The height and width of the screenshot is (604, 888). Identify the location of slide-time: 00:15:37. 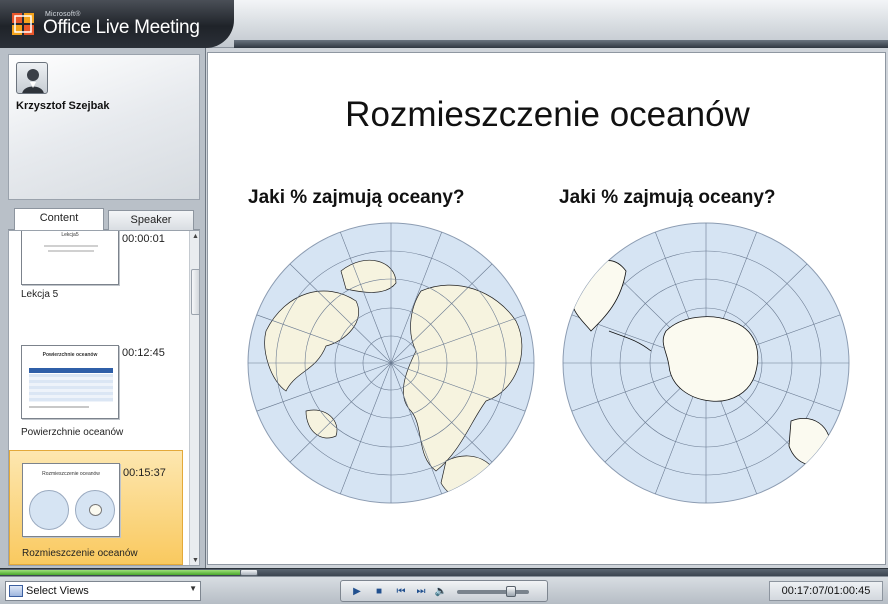
(144, 473).